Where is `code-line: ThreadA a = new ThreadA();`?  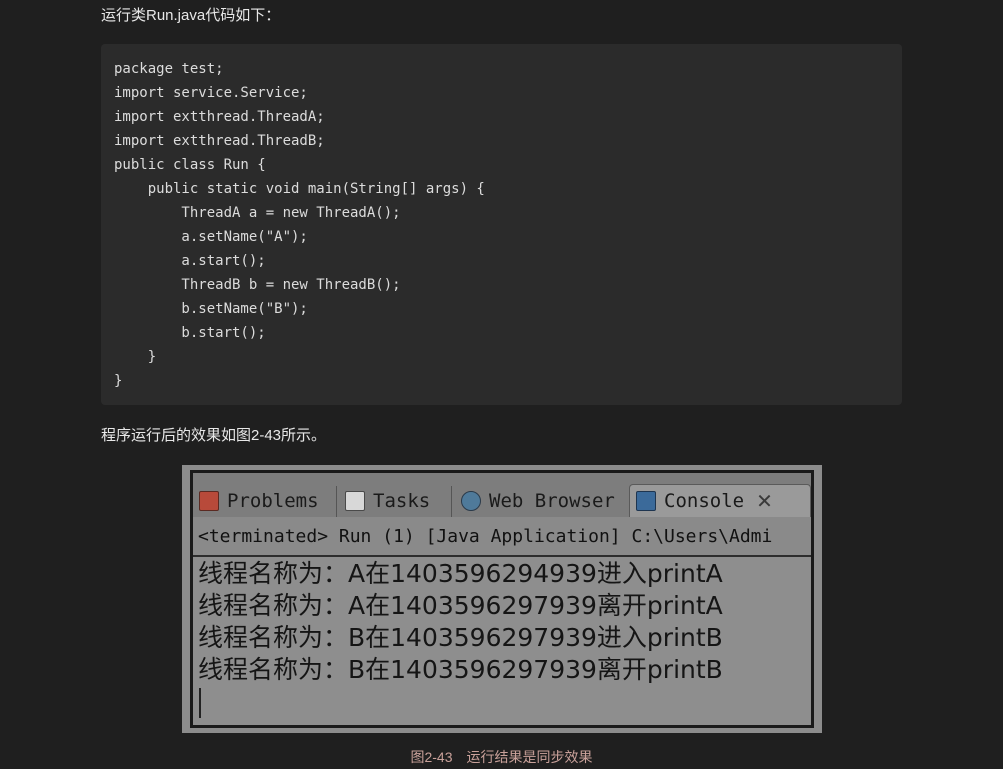
code-line: ThreadA a = new ThreadA(); is located at coordinates (257, 213).